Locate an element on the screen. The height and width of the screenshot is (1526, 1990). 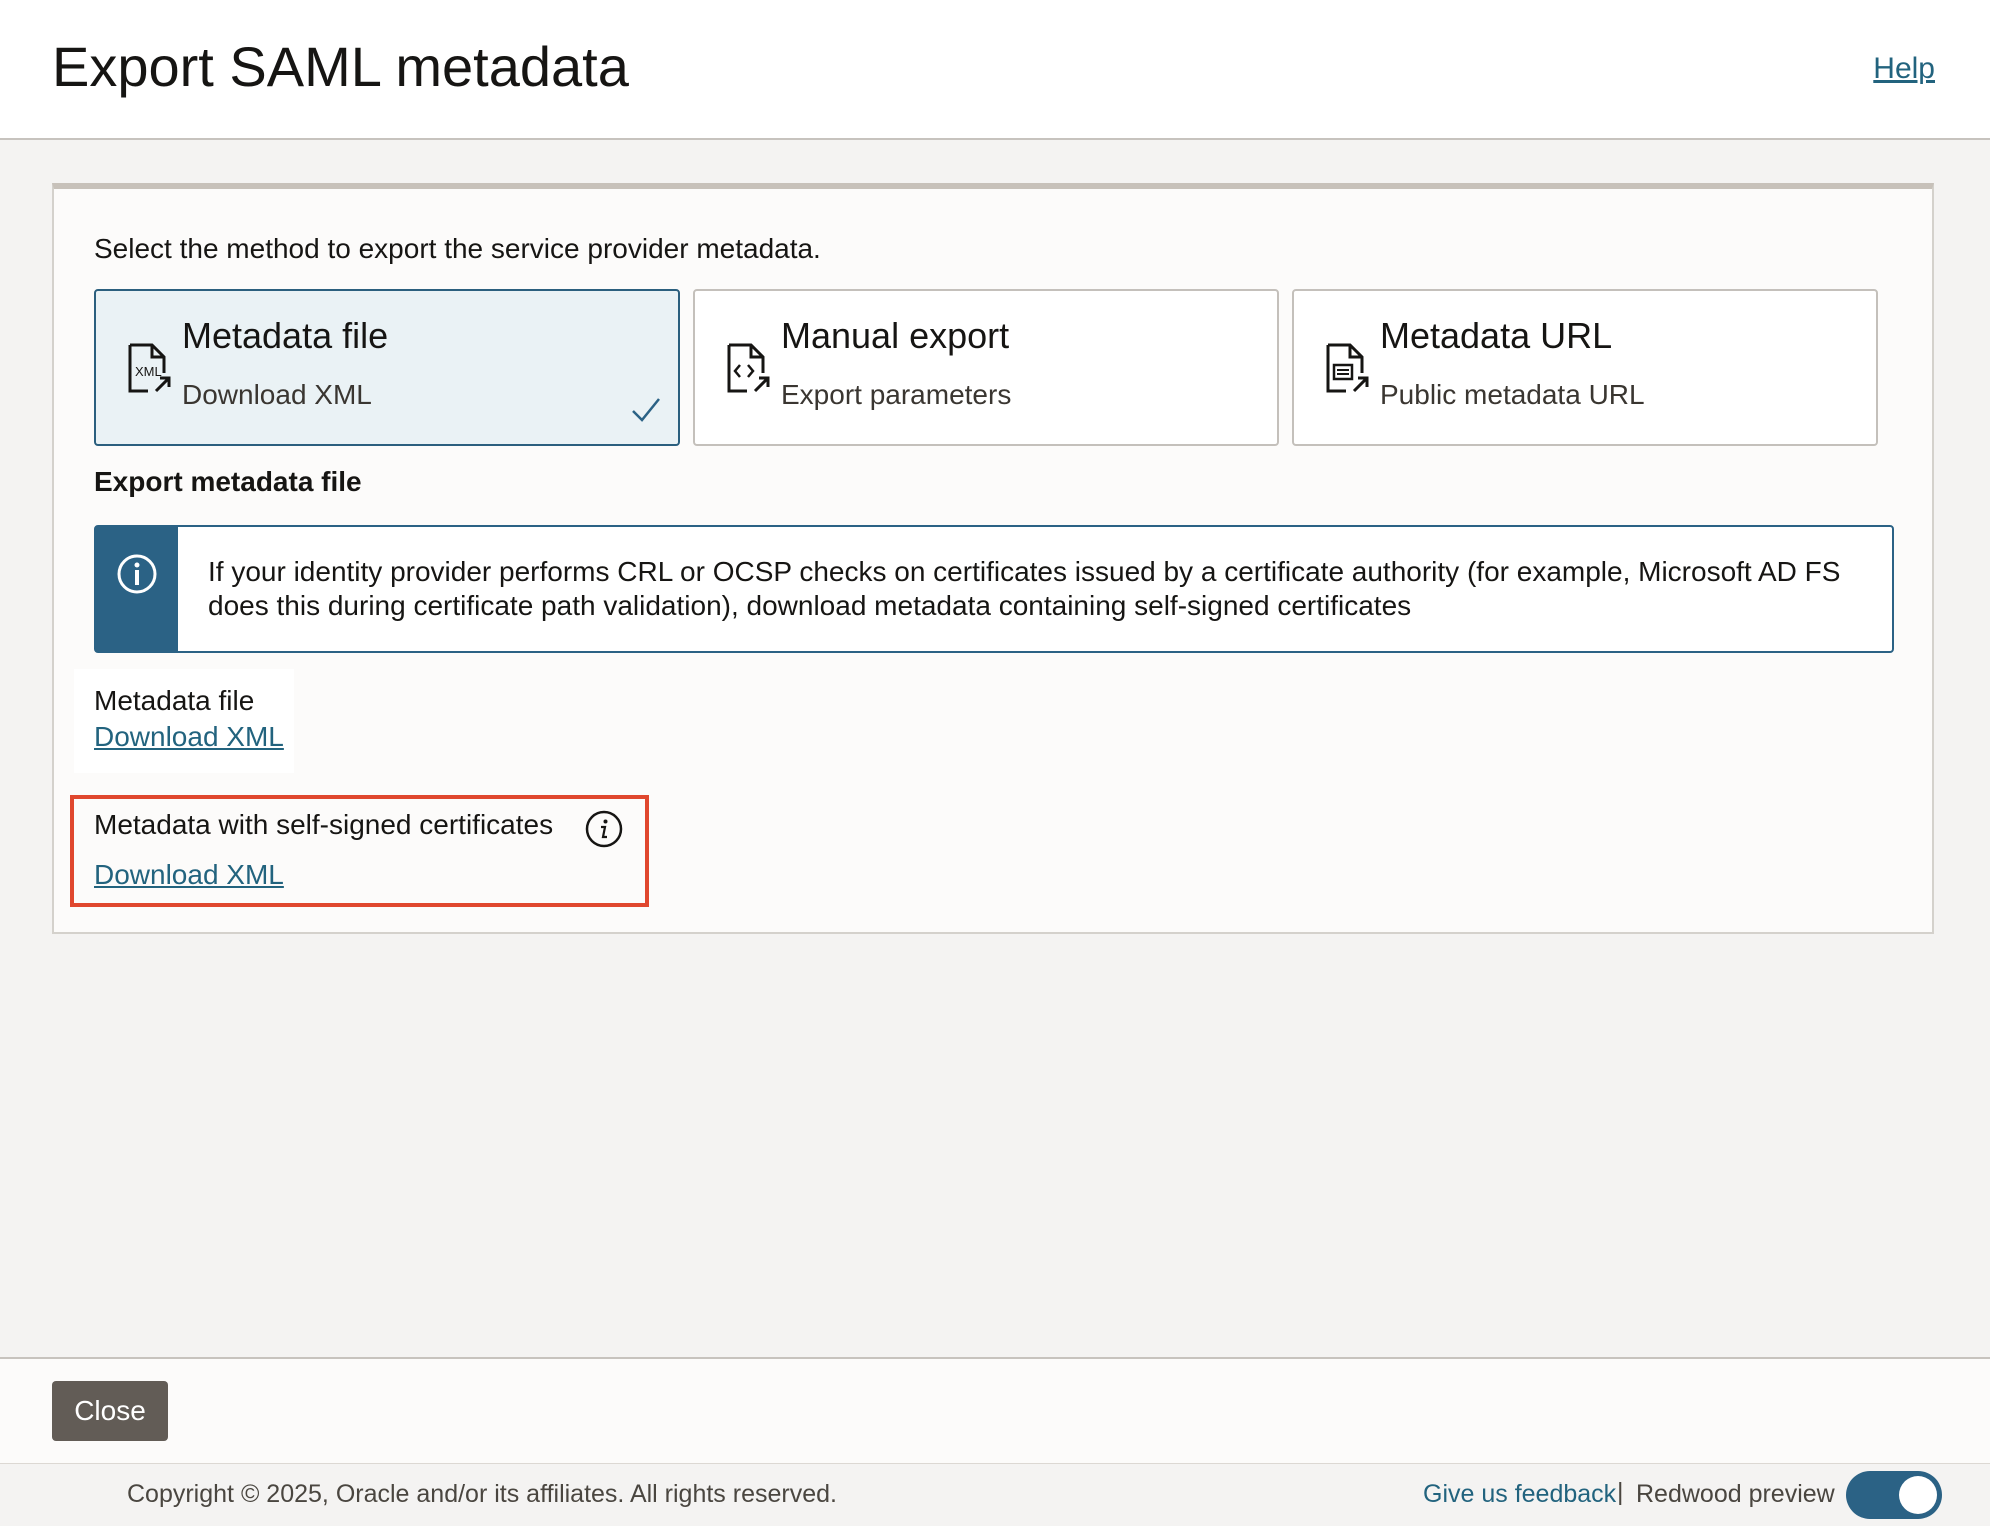
help-link: Help is located at coordinates (1904, 69).